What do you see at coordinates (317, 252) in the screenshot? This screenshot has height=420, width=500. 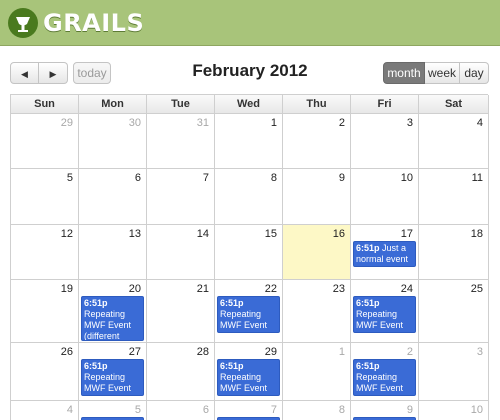 I see `day-cell: 16` at bounding box center [317, 252].